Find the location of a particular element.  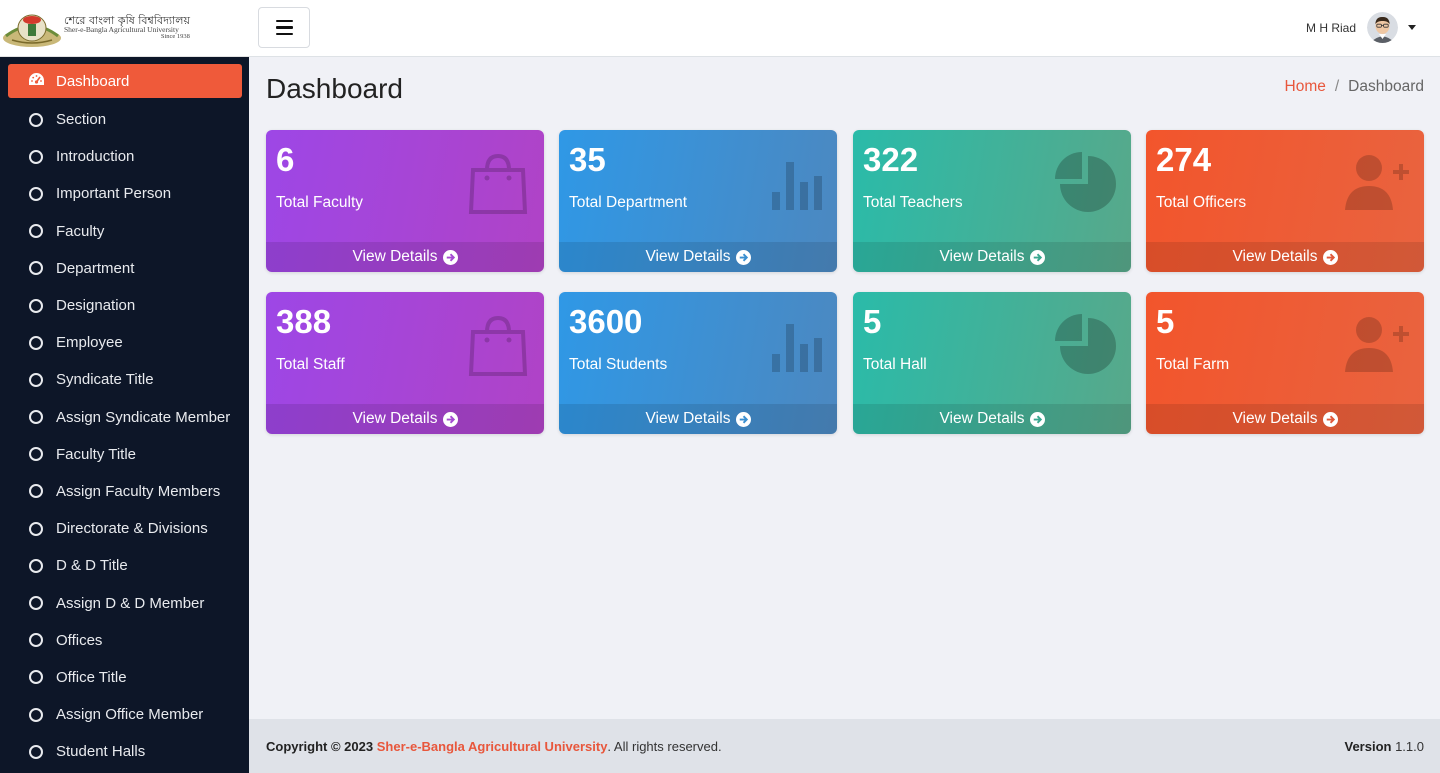

sidebar-item-department: Department is located at coordinates (124, 268).